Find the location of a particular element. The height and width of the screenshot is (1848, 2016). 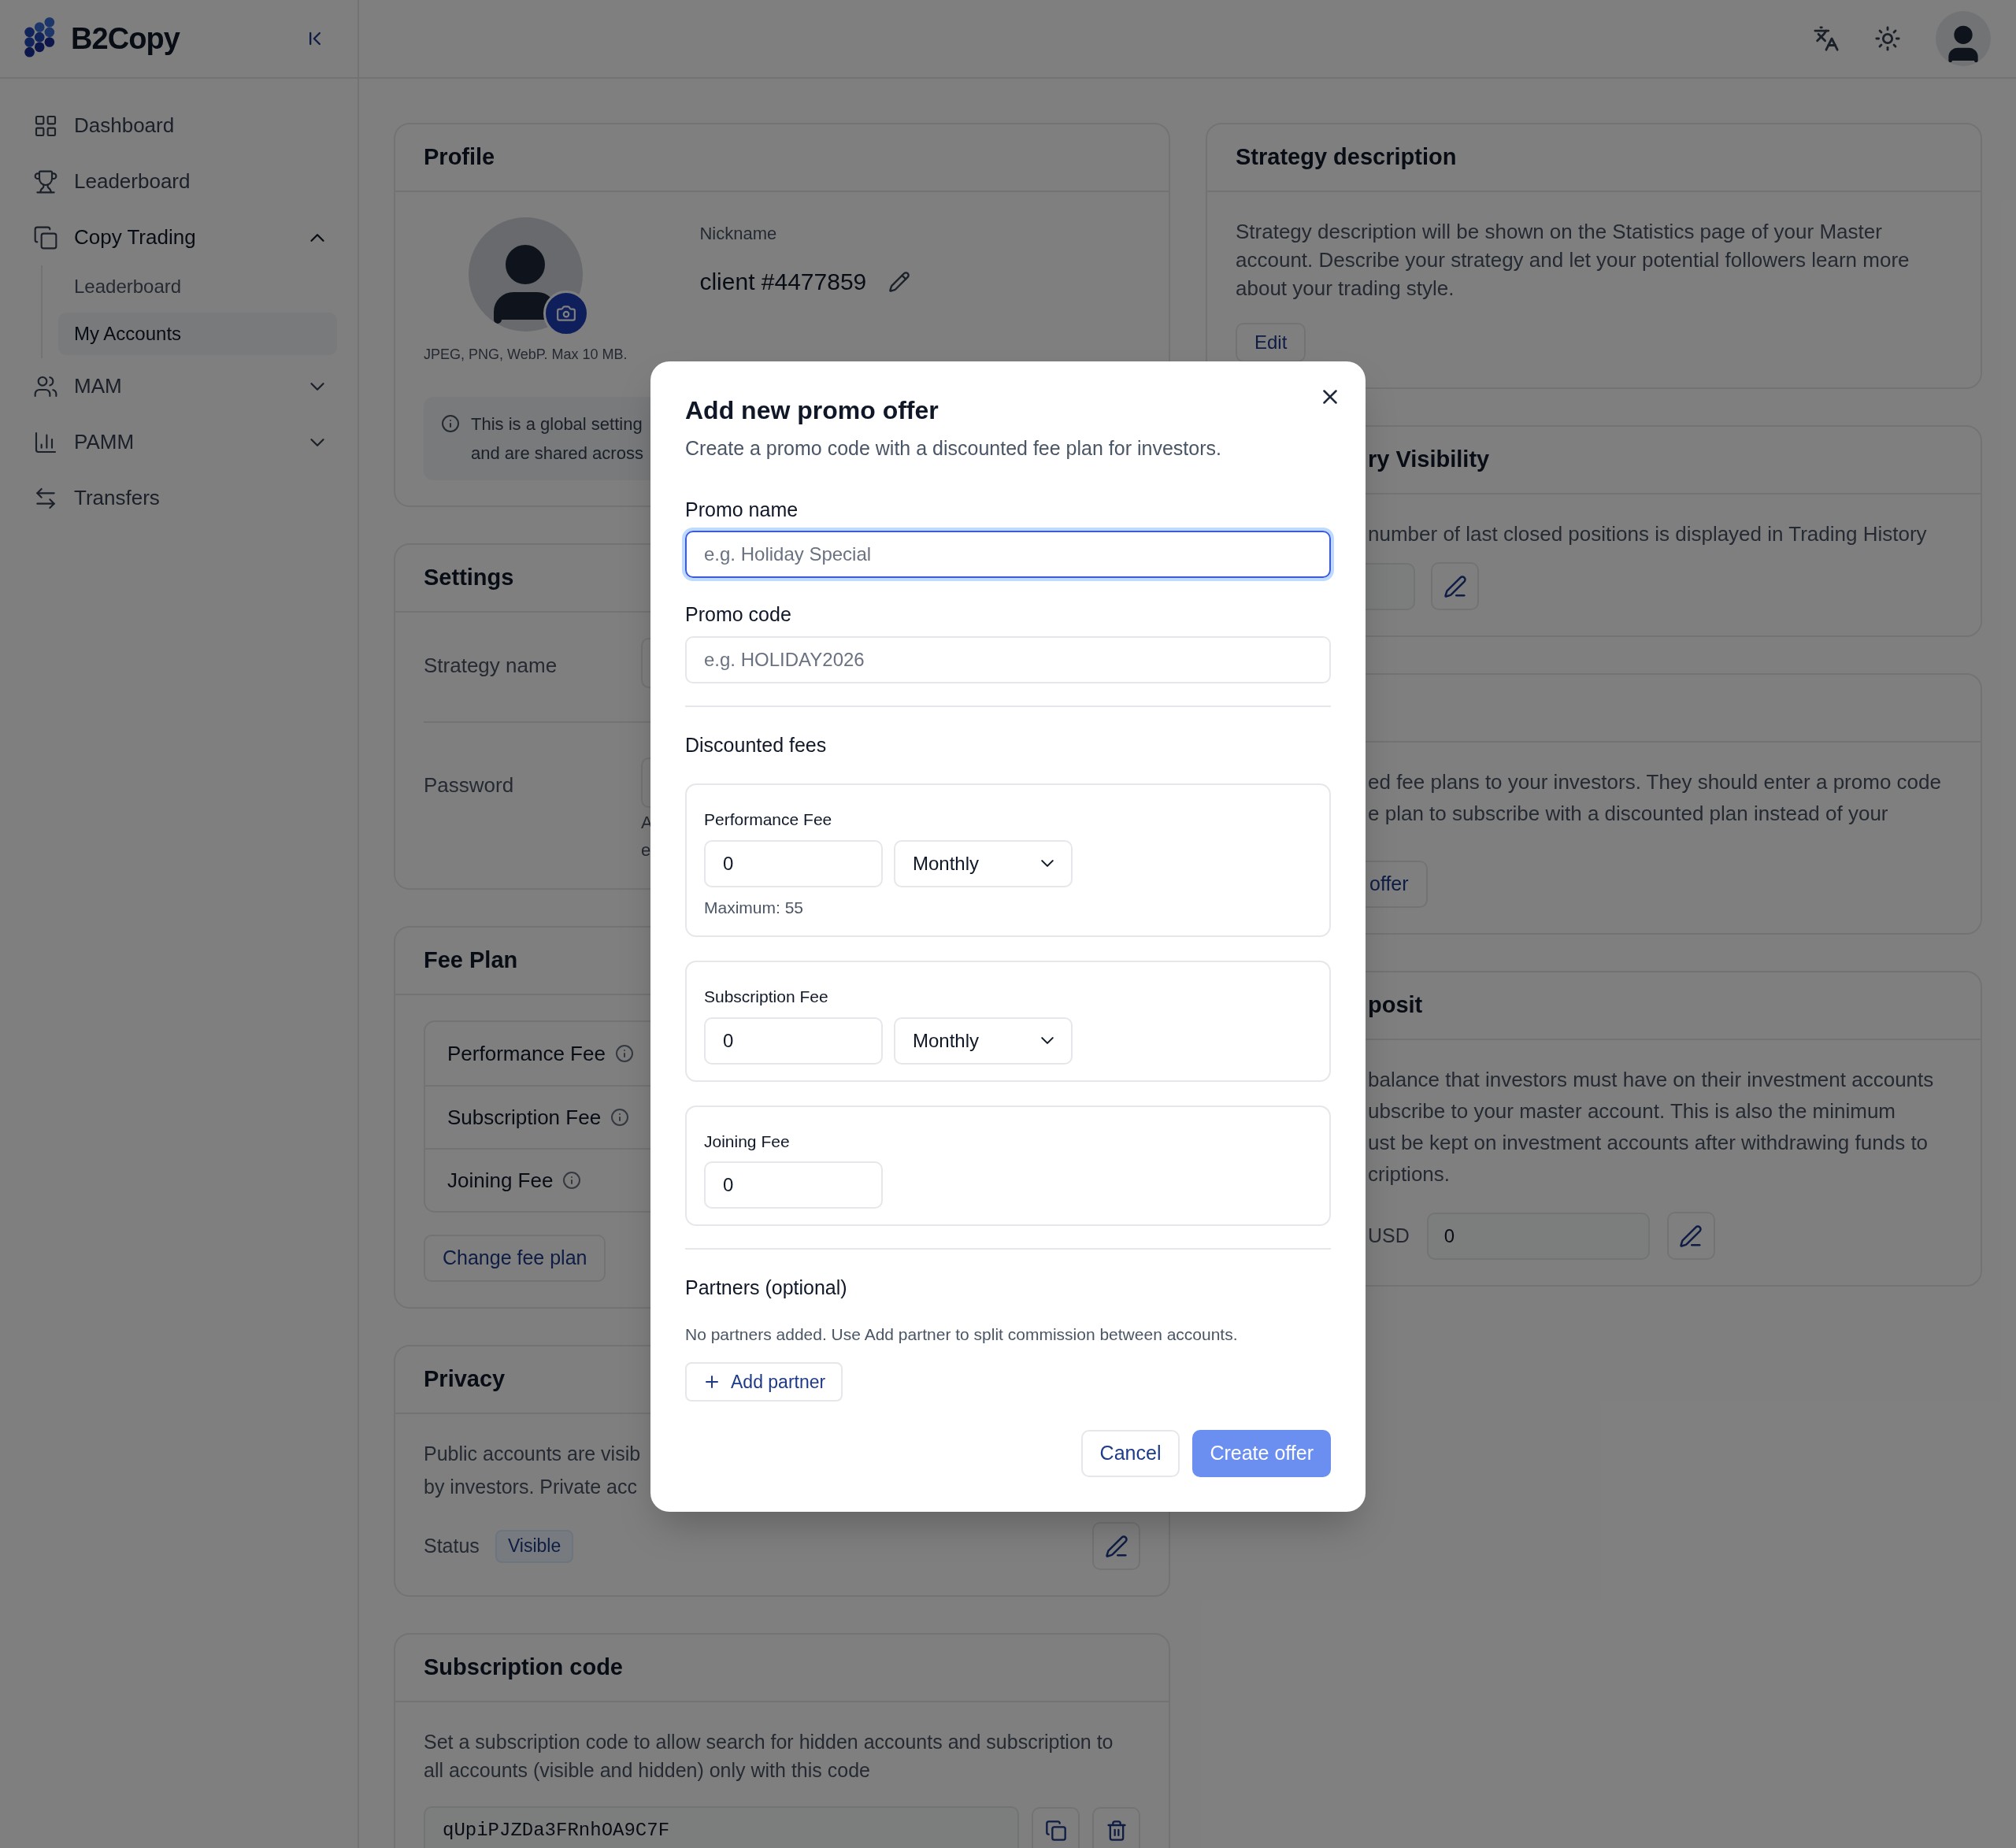

section-title: Discounted fees is located at coordinates (756, 744).